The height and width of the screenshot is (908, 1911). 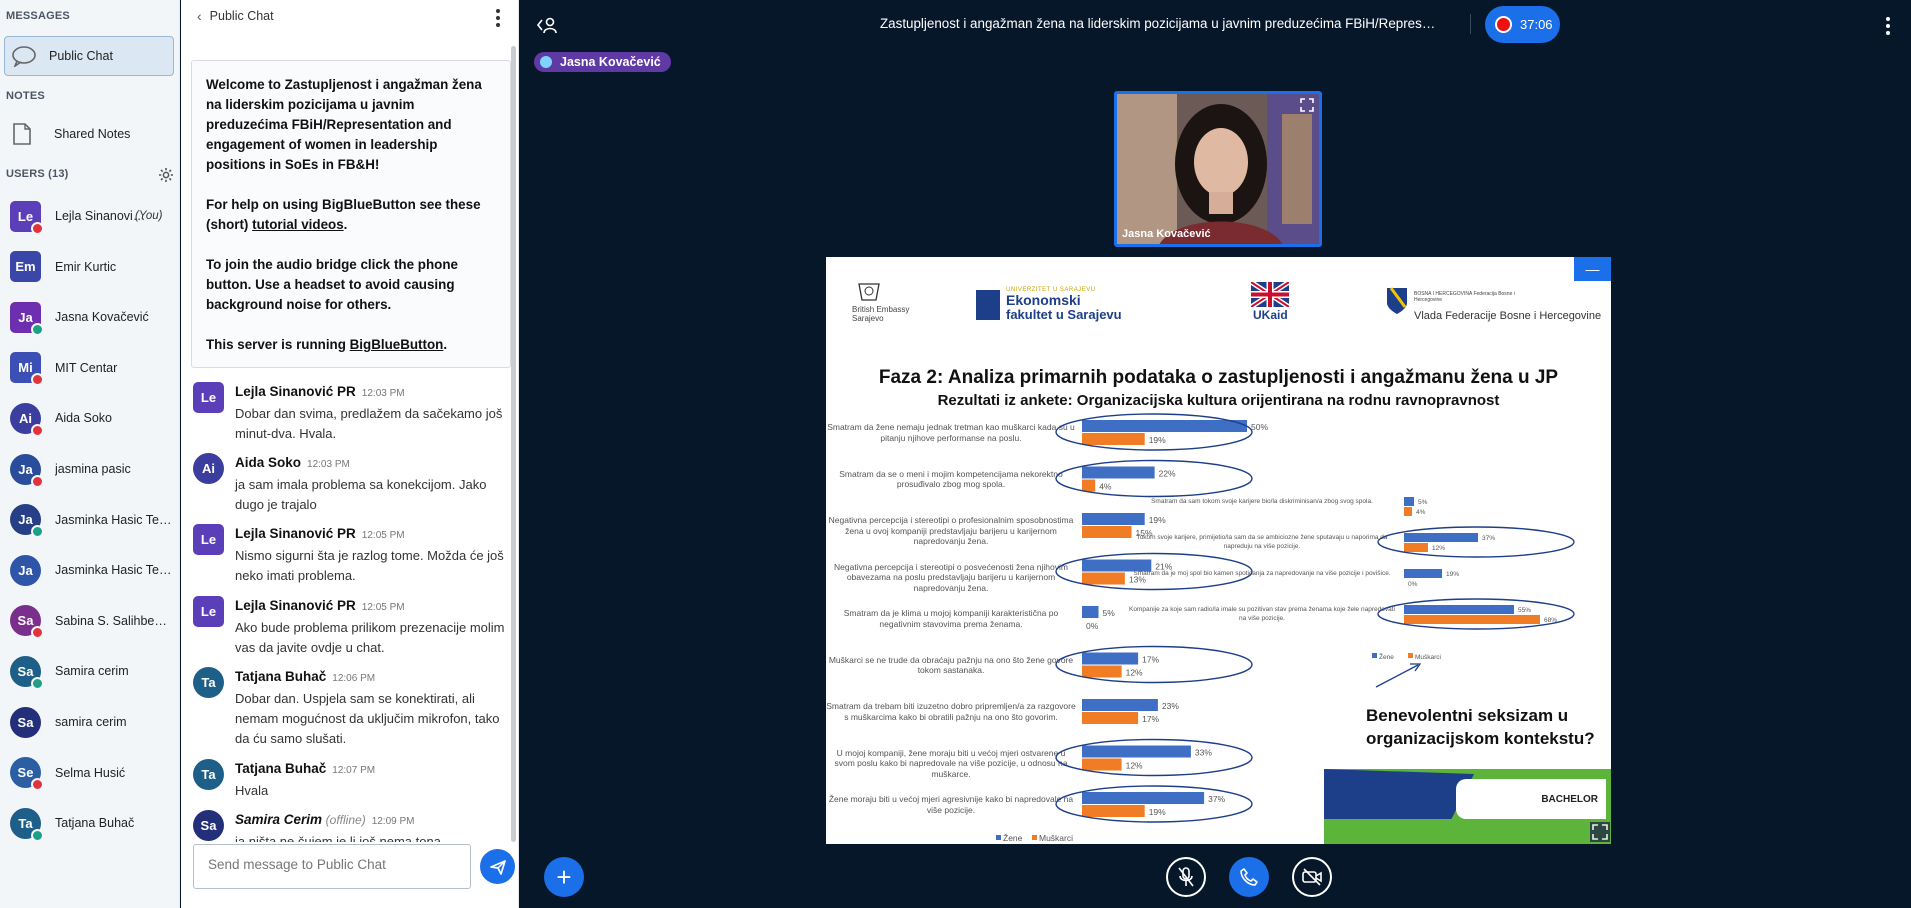 What do you see at coordinates (1592, 269) in the screenshot?
I see `minimize-presentation-button: —` at bounding box center [1592, 269].